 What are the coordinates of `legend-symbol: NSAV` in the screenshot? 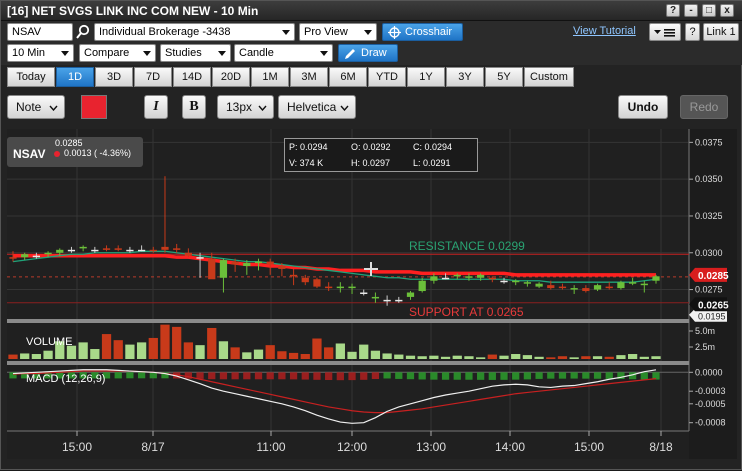 It's located at (29, 154).